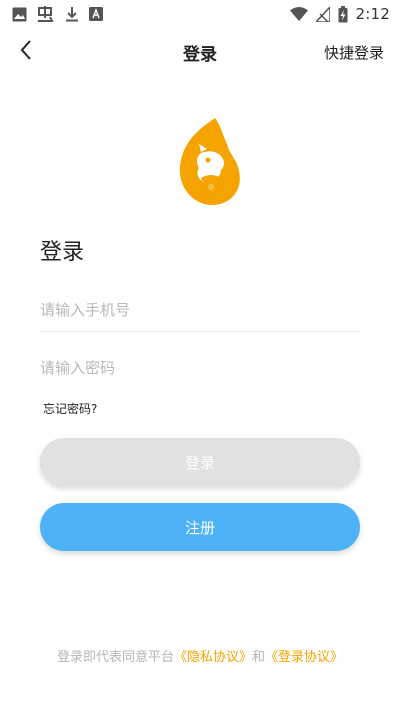  Describe the element at coordinates (200, 368) in the screenshot. I see `password-input` at that location.